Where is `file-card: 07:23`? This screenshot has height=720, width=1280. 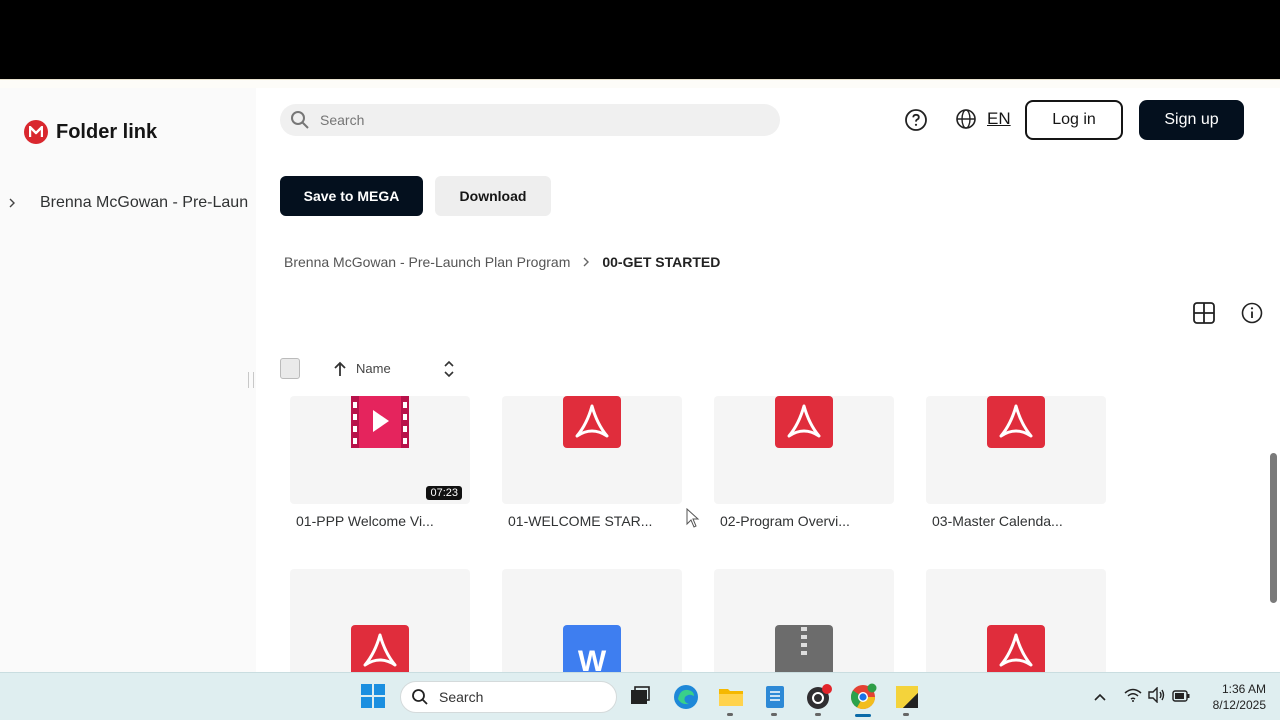
file-card: 07:23 is located at coordinates (380, 450).